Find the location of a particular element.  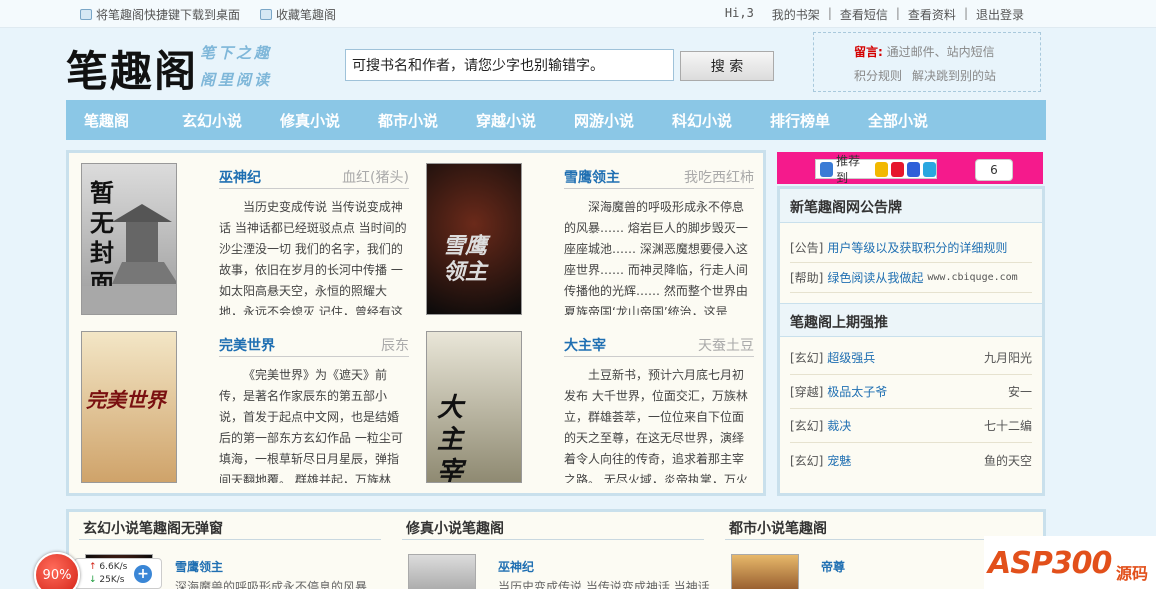

nav-item-xiuzhen: 修真小说 is located at coordinates (311, 120).